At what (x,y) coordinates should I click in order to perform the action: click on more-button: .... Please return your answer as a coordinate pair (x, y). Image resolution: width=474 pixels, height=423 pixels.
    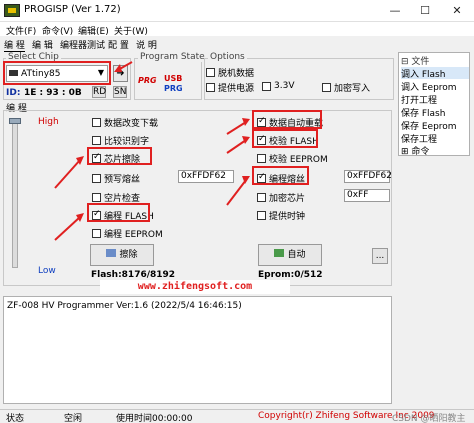
    Looking at the image, I should click on (380, 256).